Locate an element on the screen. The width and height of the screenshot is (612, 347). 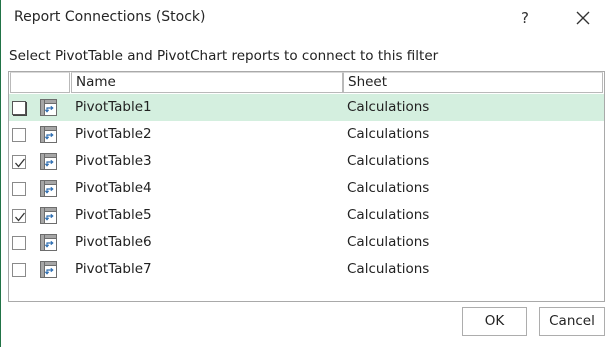
column-header-sheet: Sheet is located at coordinates (473, 82).